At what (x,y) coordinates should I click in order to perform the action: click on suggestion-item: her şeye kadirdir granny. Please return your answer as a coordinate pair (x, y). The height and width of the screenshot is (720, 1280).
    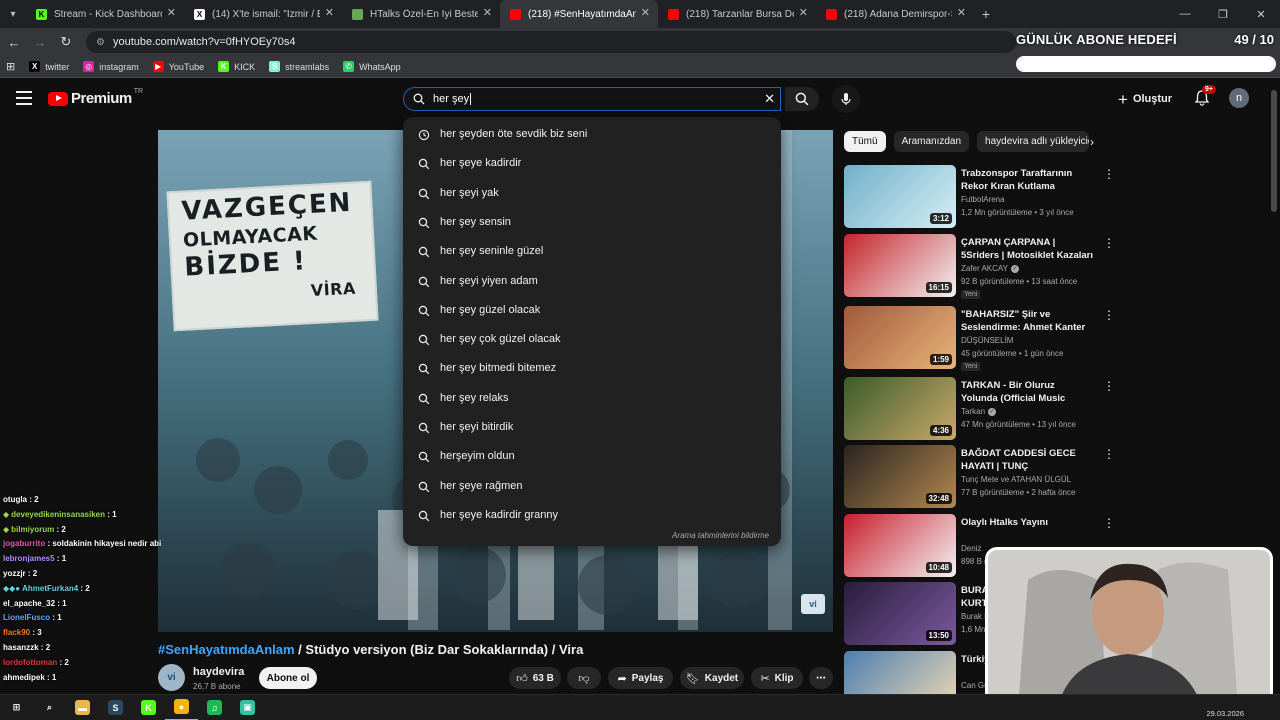
    Looking at the image, I should click on (592, 515).